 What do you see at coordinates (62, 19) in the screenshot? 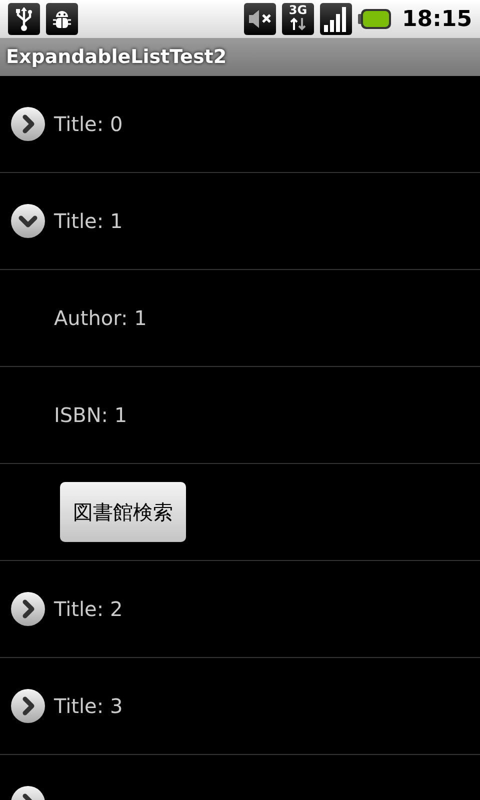
I see `android-bug-icon` at bounding box center [62, 19].